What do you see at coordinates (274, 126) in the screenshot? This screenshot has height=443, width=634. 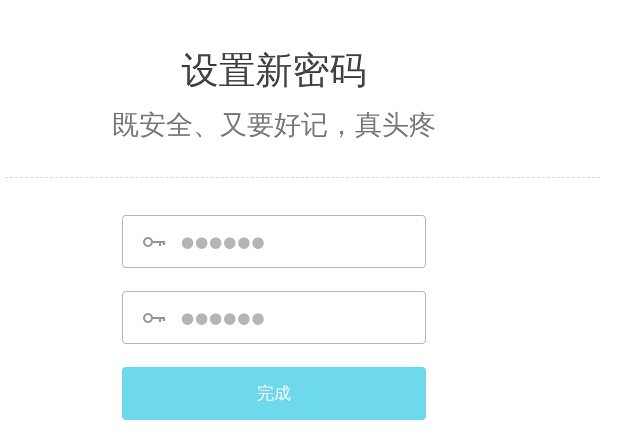 I see `page-subtitle: 既安全、又要好记，真头疼` at bounding box center [274, 126].